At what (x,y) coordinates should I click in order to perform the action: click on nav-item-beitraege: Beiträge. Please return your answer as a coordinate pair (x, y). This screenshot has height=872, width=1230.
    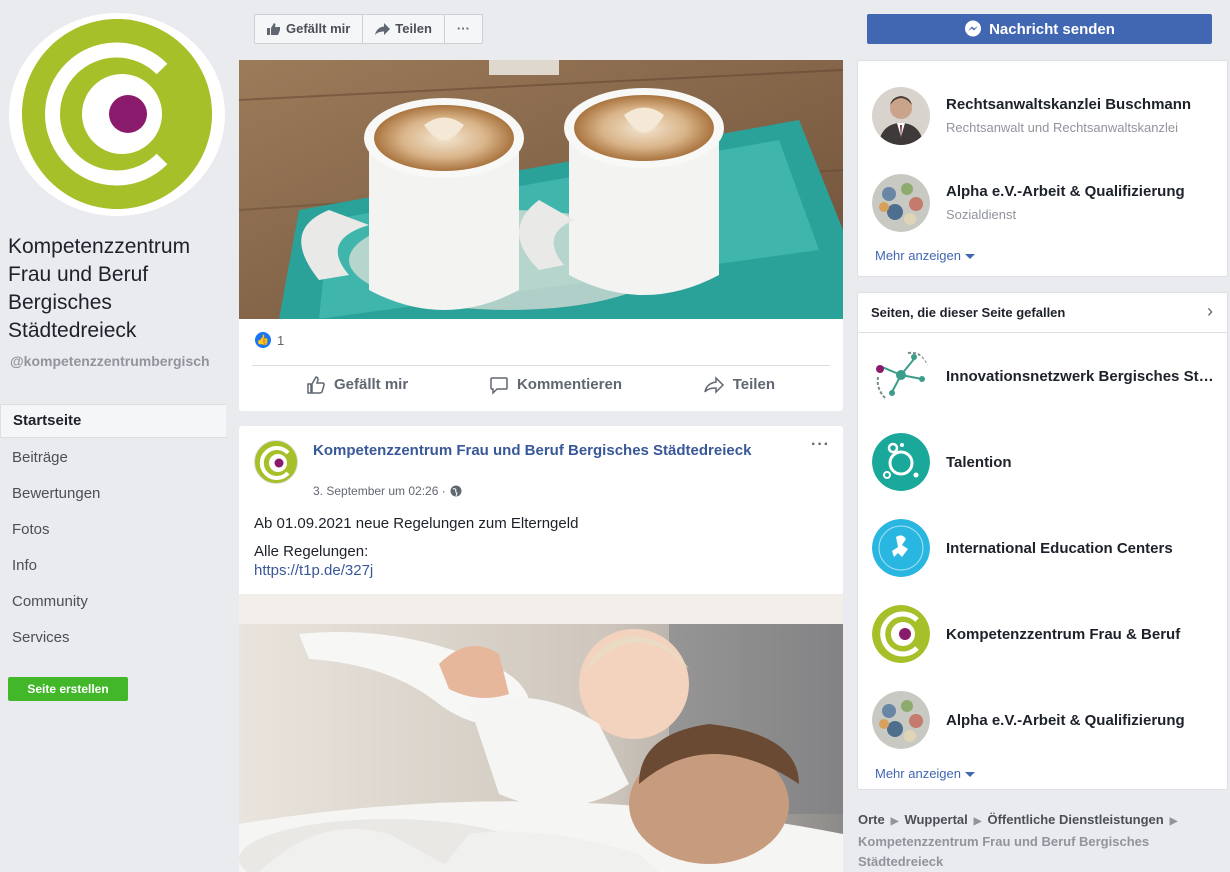
    Looking at the image, I should click on (113, 458).